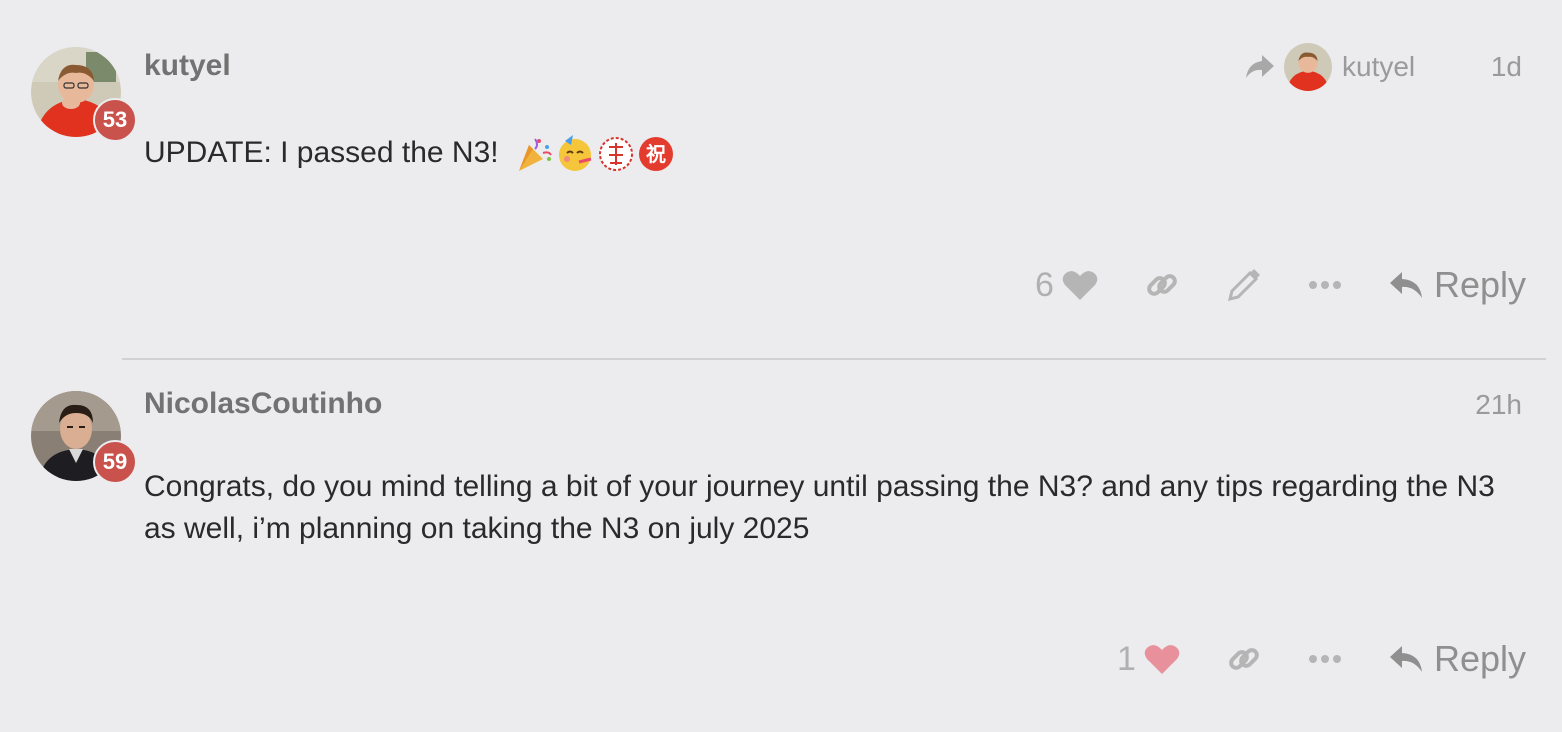 This screenshot has height=732, width=1562. Describe the element at coordinates (263, 404) in the screenshot. I see `username: NicolasCoutinho` at that location.